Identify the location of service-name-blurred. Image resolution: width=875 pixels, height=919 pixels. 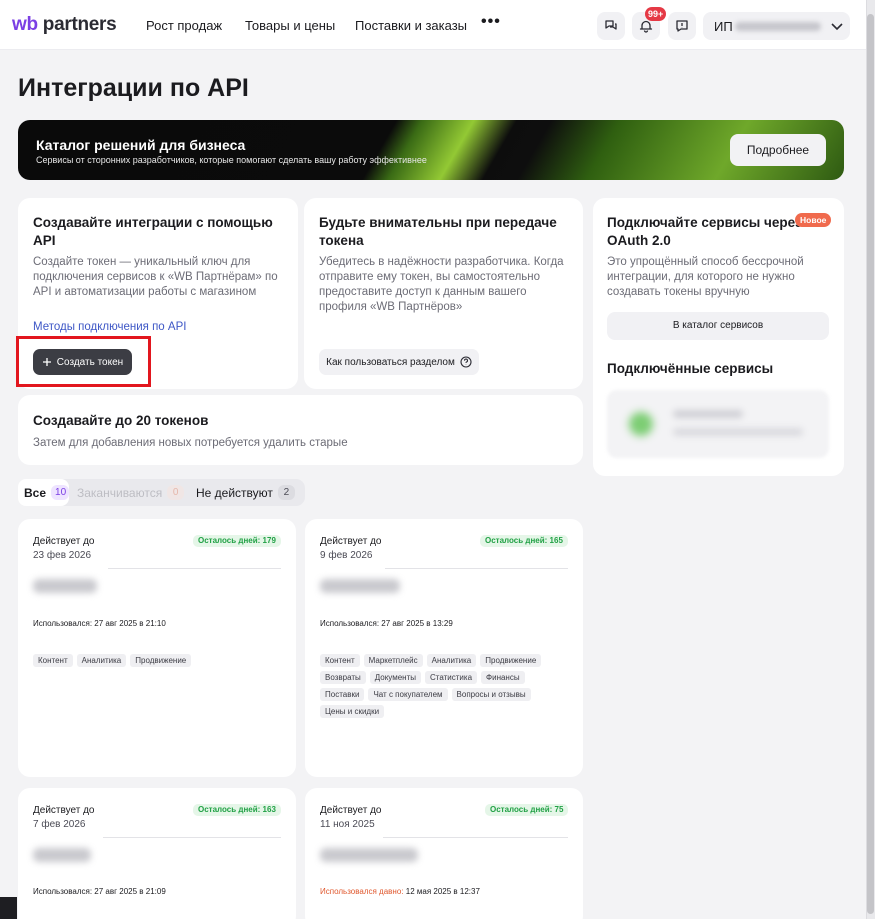
(708, 414).